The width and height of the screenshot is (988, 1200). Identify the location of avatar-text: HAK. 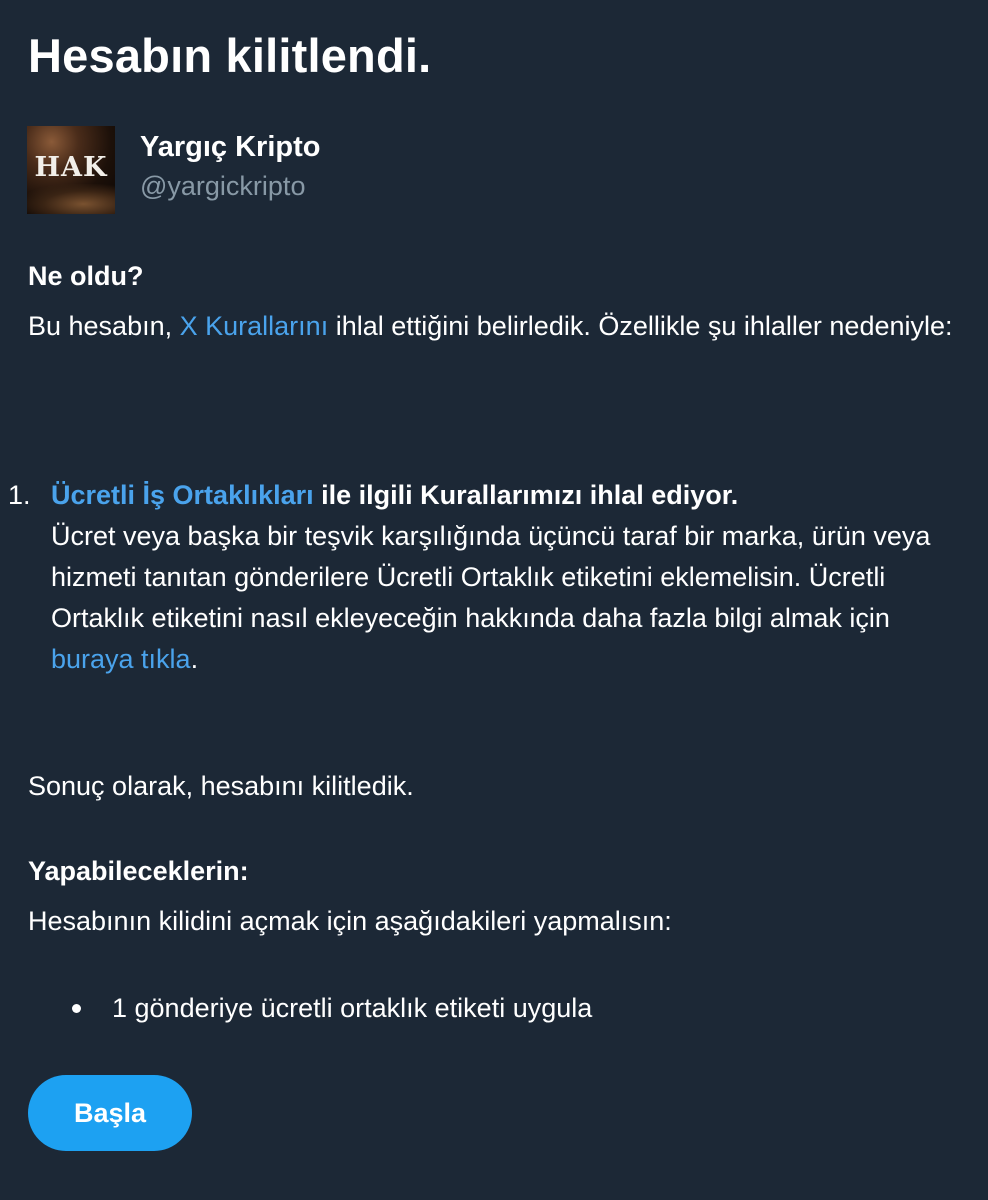
(71, 167).